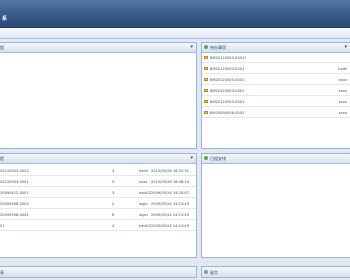  I want to click on row-id: 20090508-0002, so click(14, 204).